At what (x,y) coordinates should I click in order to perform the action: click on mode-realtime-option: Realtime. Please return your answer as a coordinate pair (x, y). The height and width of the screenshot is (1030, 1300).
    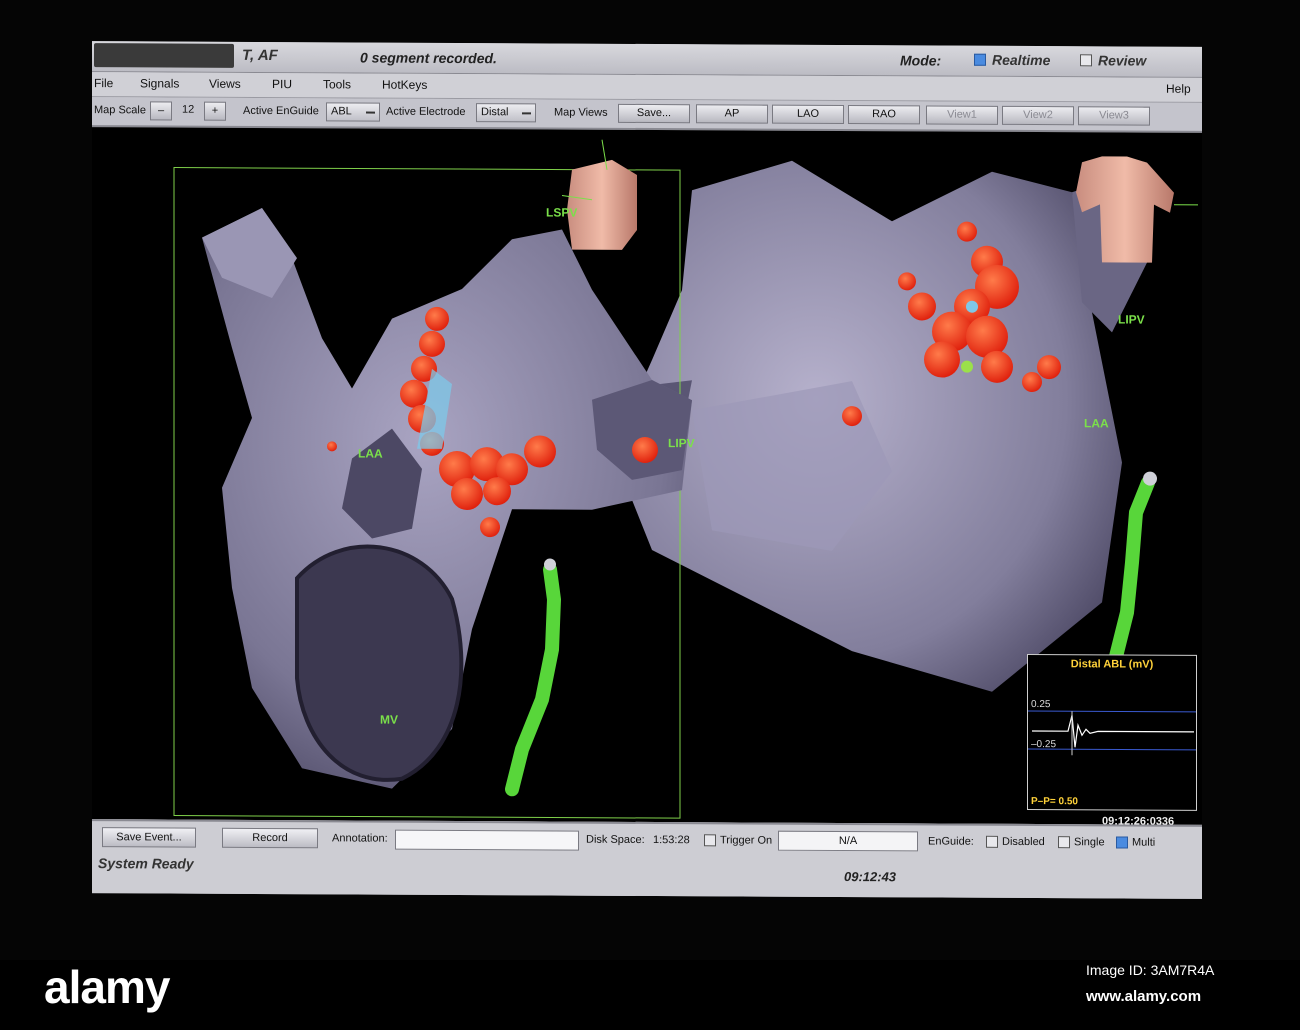
    Looking at the image, I should click on (1012, 60).